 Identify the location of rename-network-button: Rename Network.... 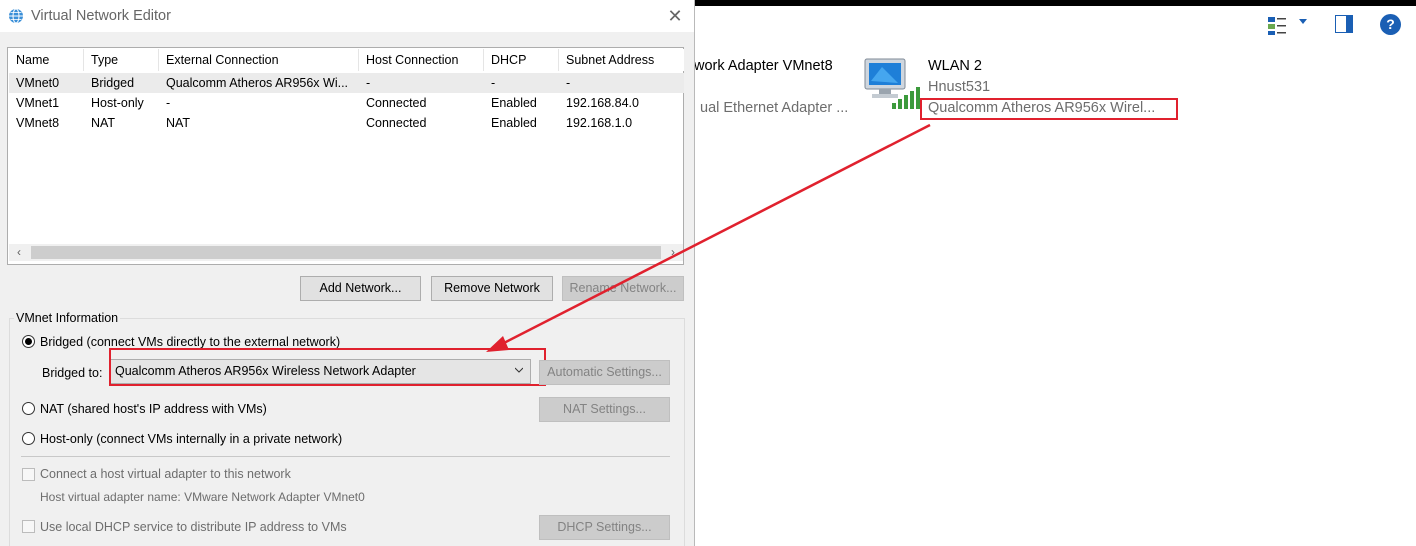
(623, 288).